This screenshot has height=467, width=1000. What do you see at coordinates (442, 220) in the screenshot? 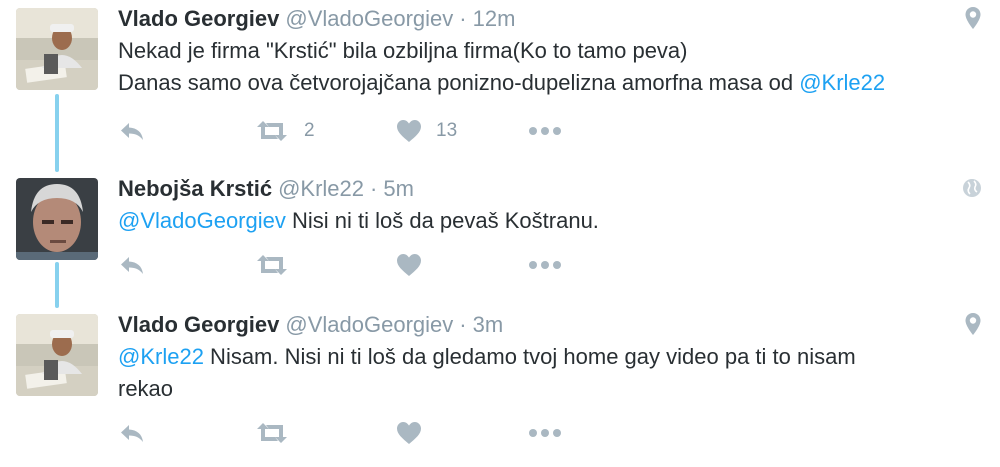
I see `tweet-text-segment: Nisi ni ti loš da pevaš Koštranu.` at bounding box center [442, 220].